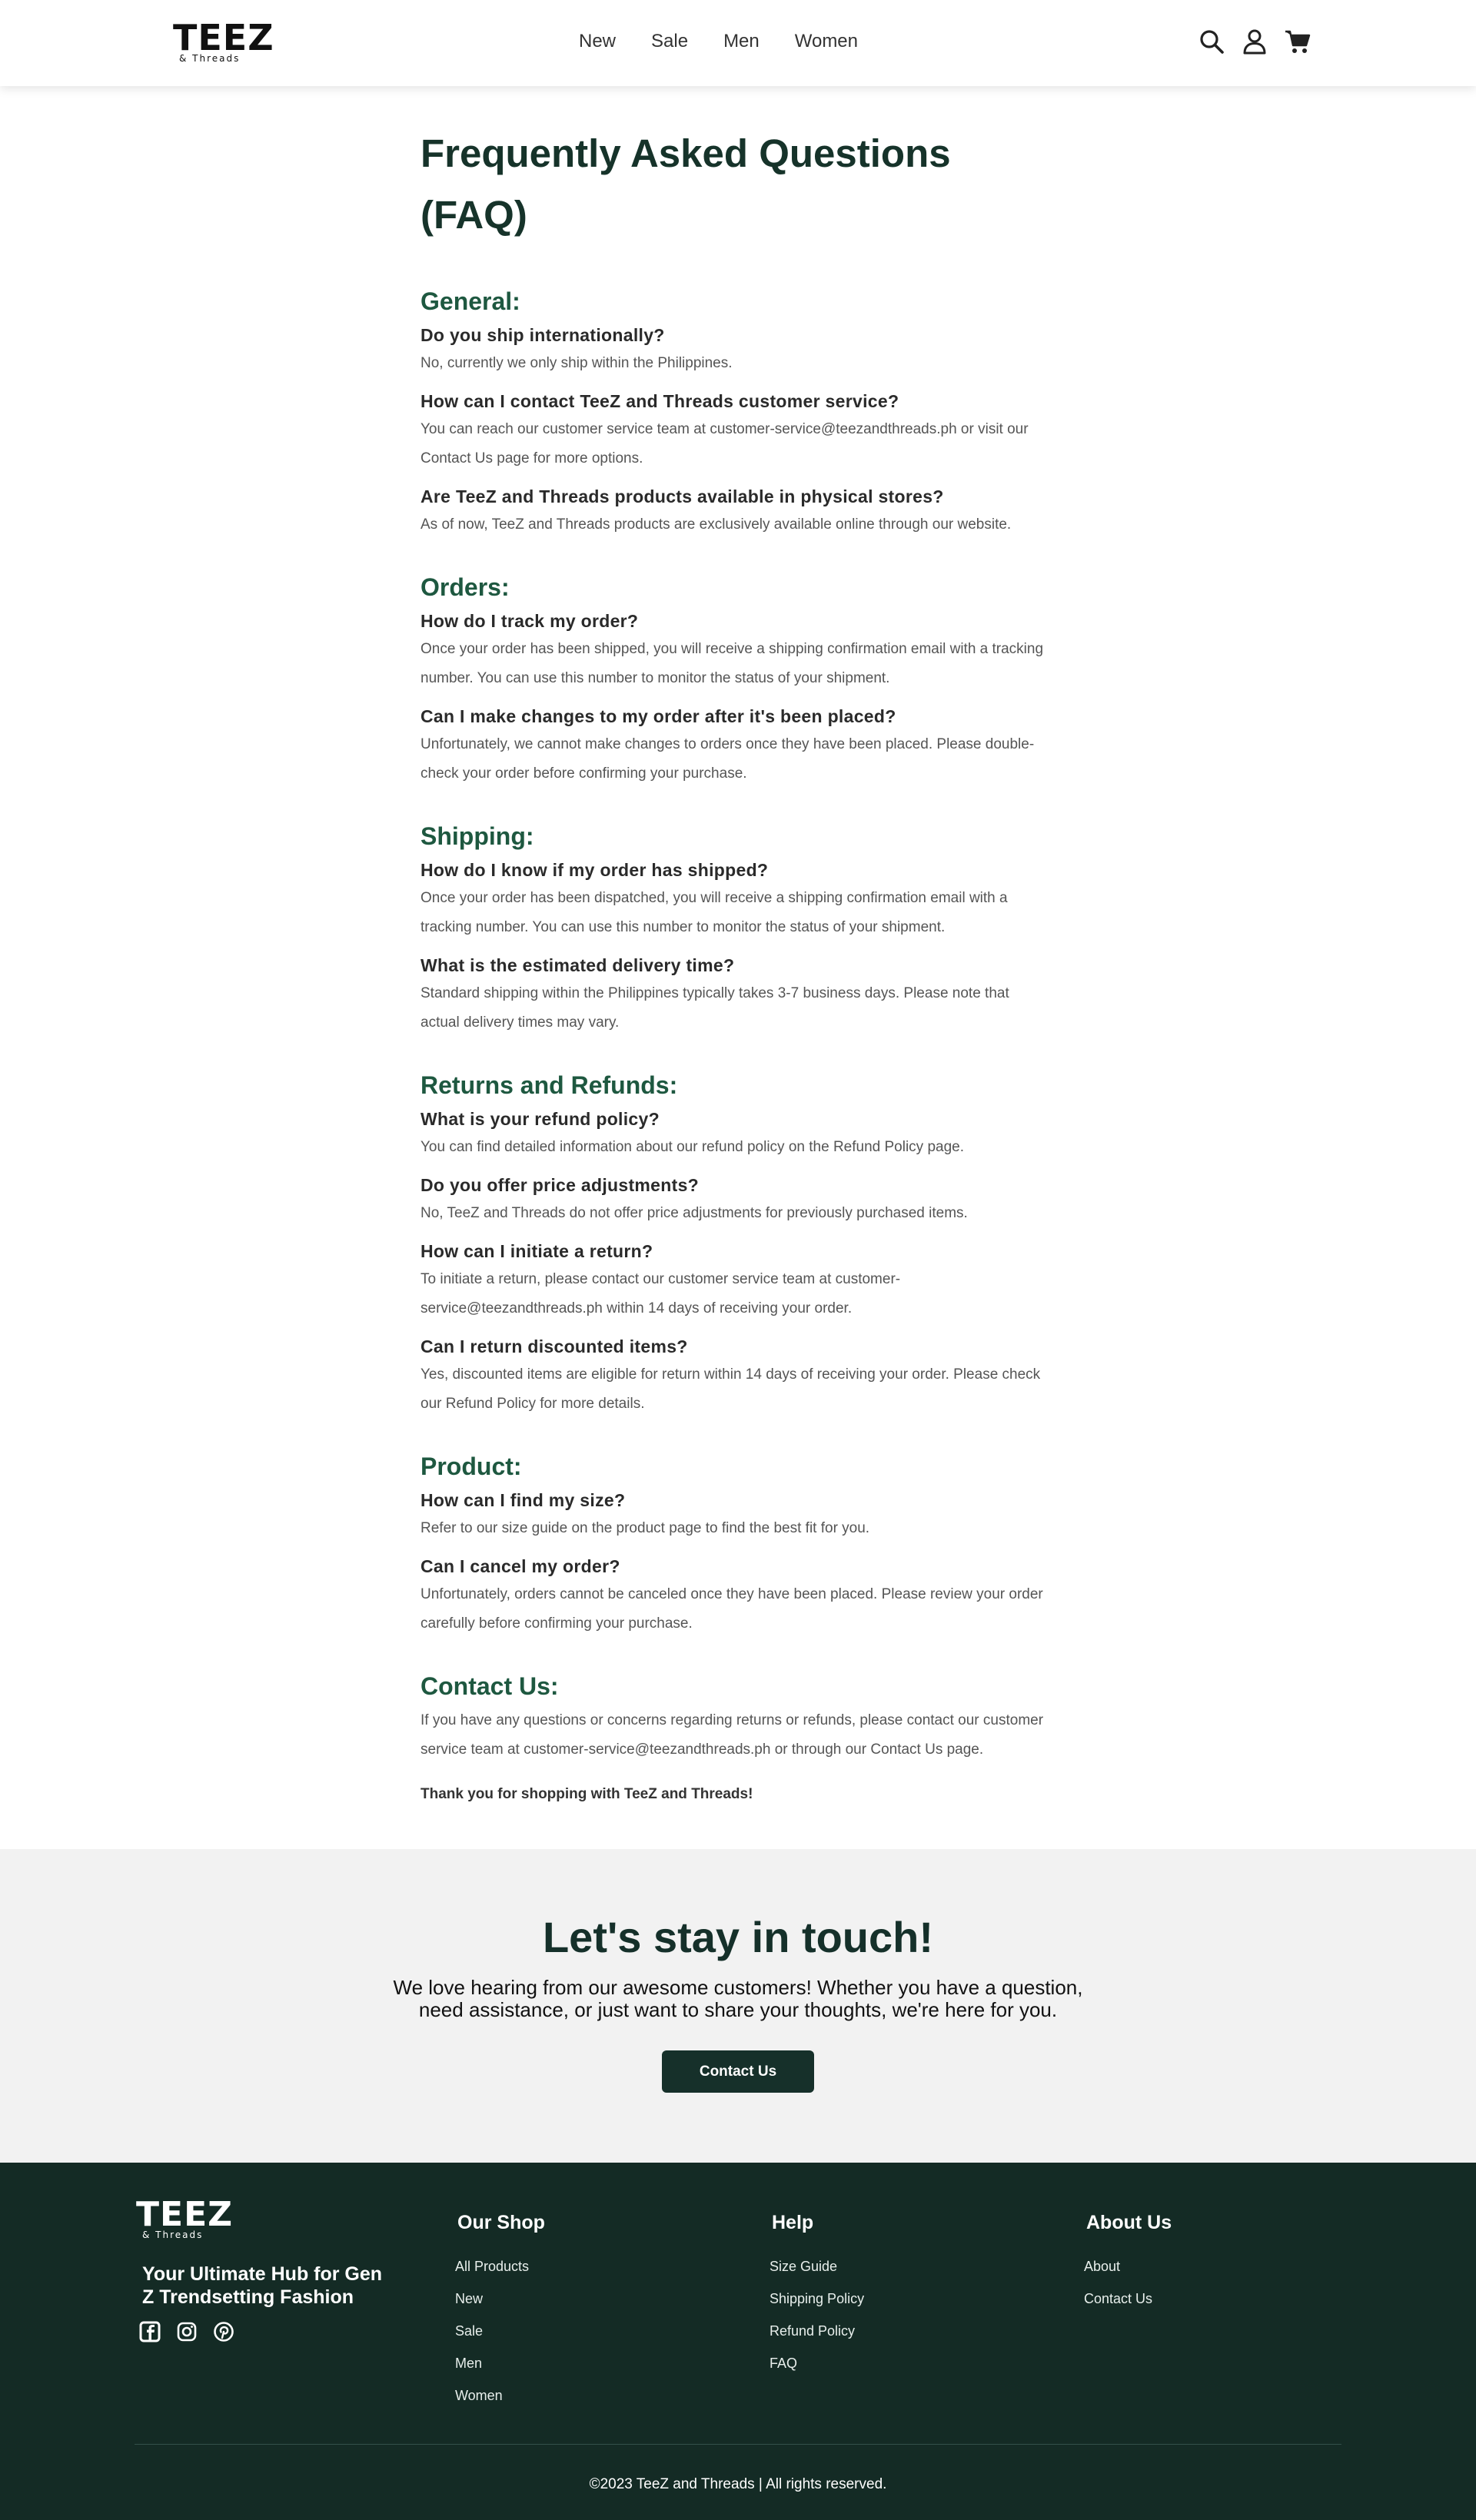  I want to click on footer-logo: TEEZ & Threads, so click(185, 2218).